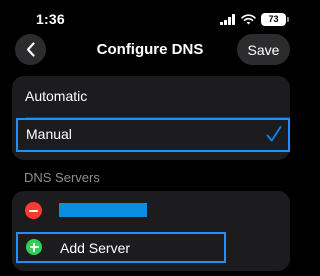  What do you see at coordinates (150, 50) in the screenshot?
I see `nav-bar: Configure DNS Save` at bounding box center [150, 50].